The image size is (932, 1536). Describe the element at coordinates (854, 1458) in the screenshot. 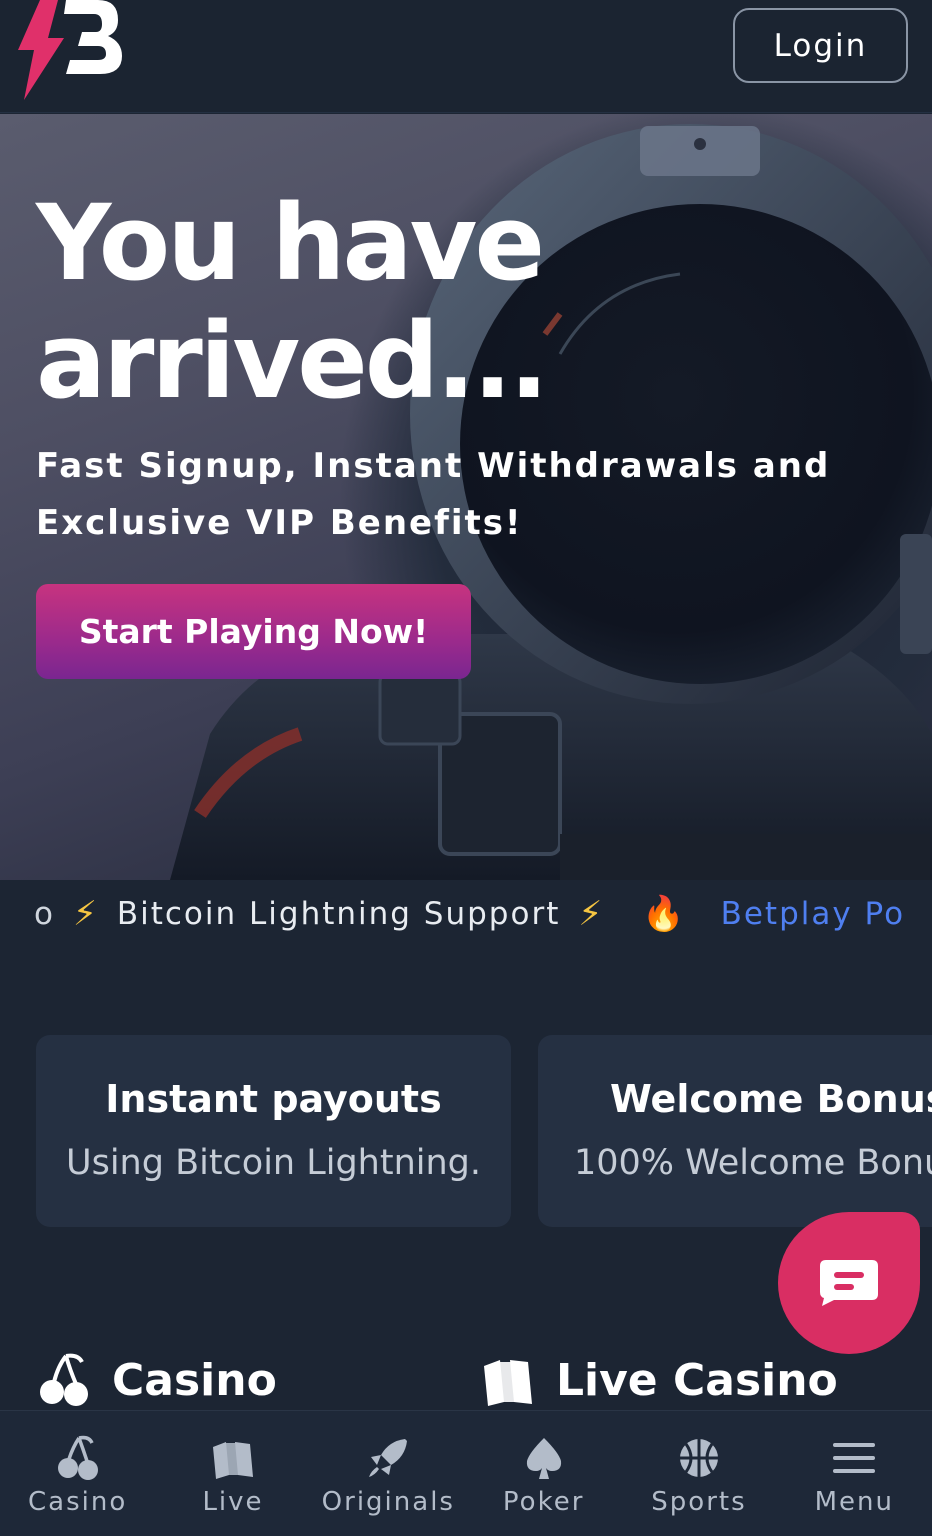

I see `hamburger-icon` at that location.